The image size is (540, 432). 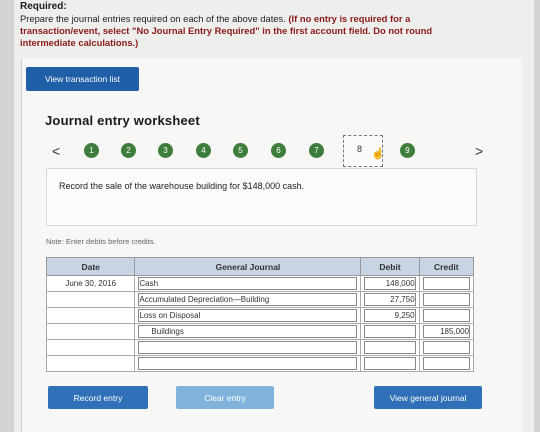 I want to click on debit-cell: 9,250, so click(x=390, y=315).